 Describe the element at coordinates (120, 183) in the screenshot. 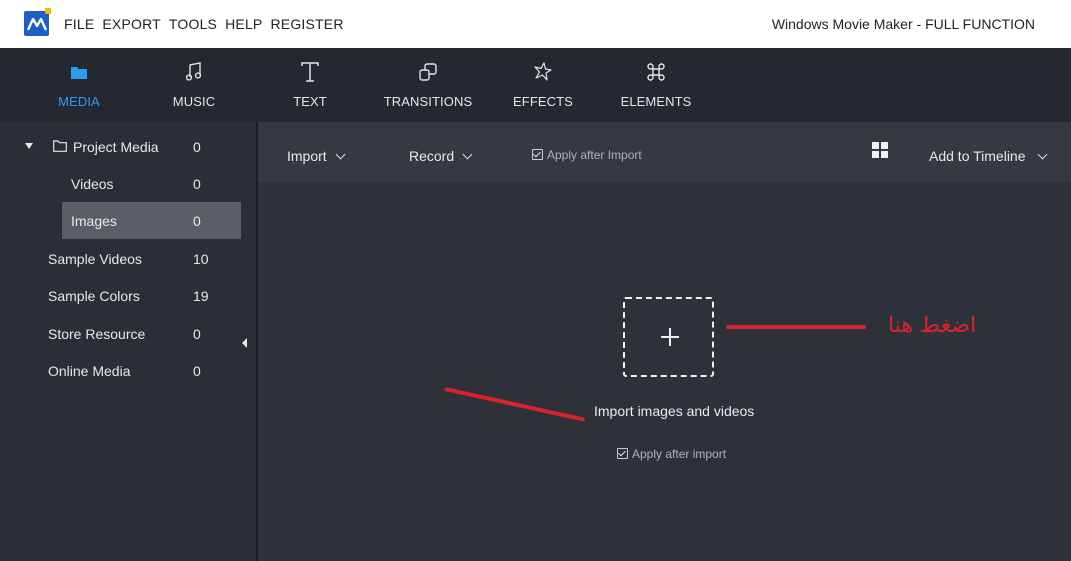

I see `sidebar-item-videos: Videos 0` at that location.